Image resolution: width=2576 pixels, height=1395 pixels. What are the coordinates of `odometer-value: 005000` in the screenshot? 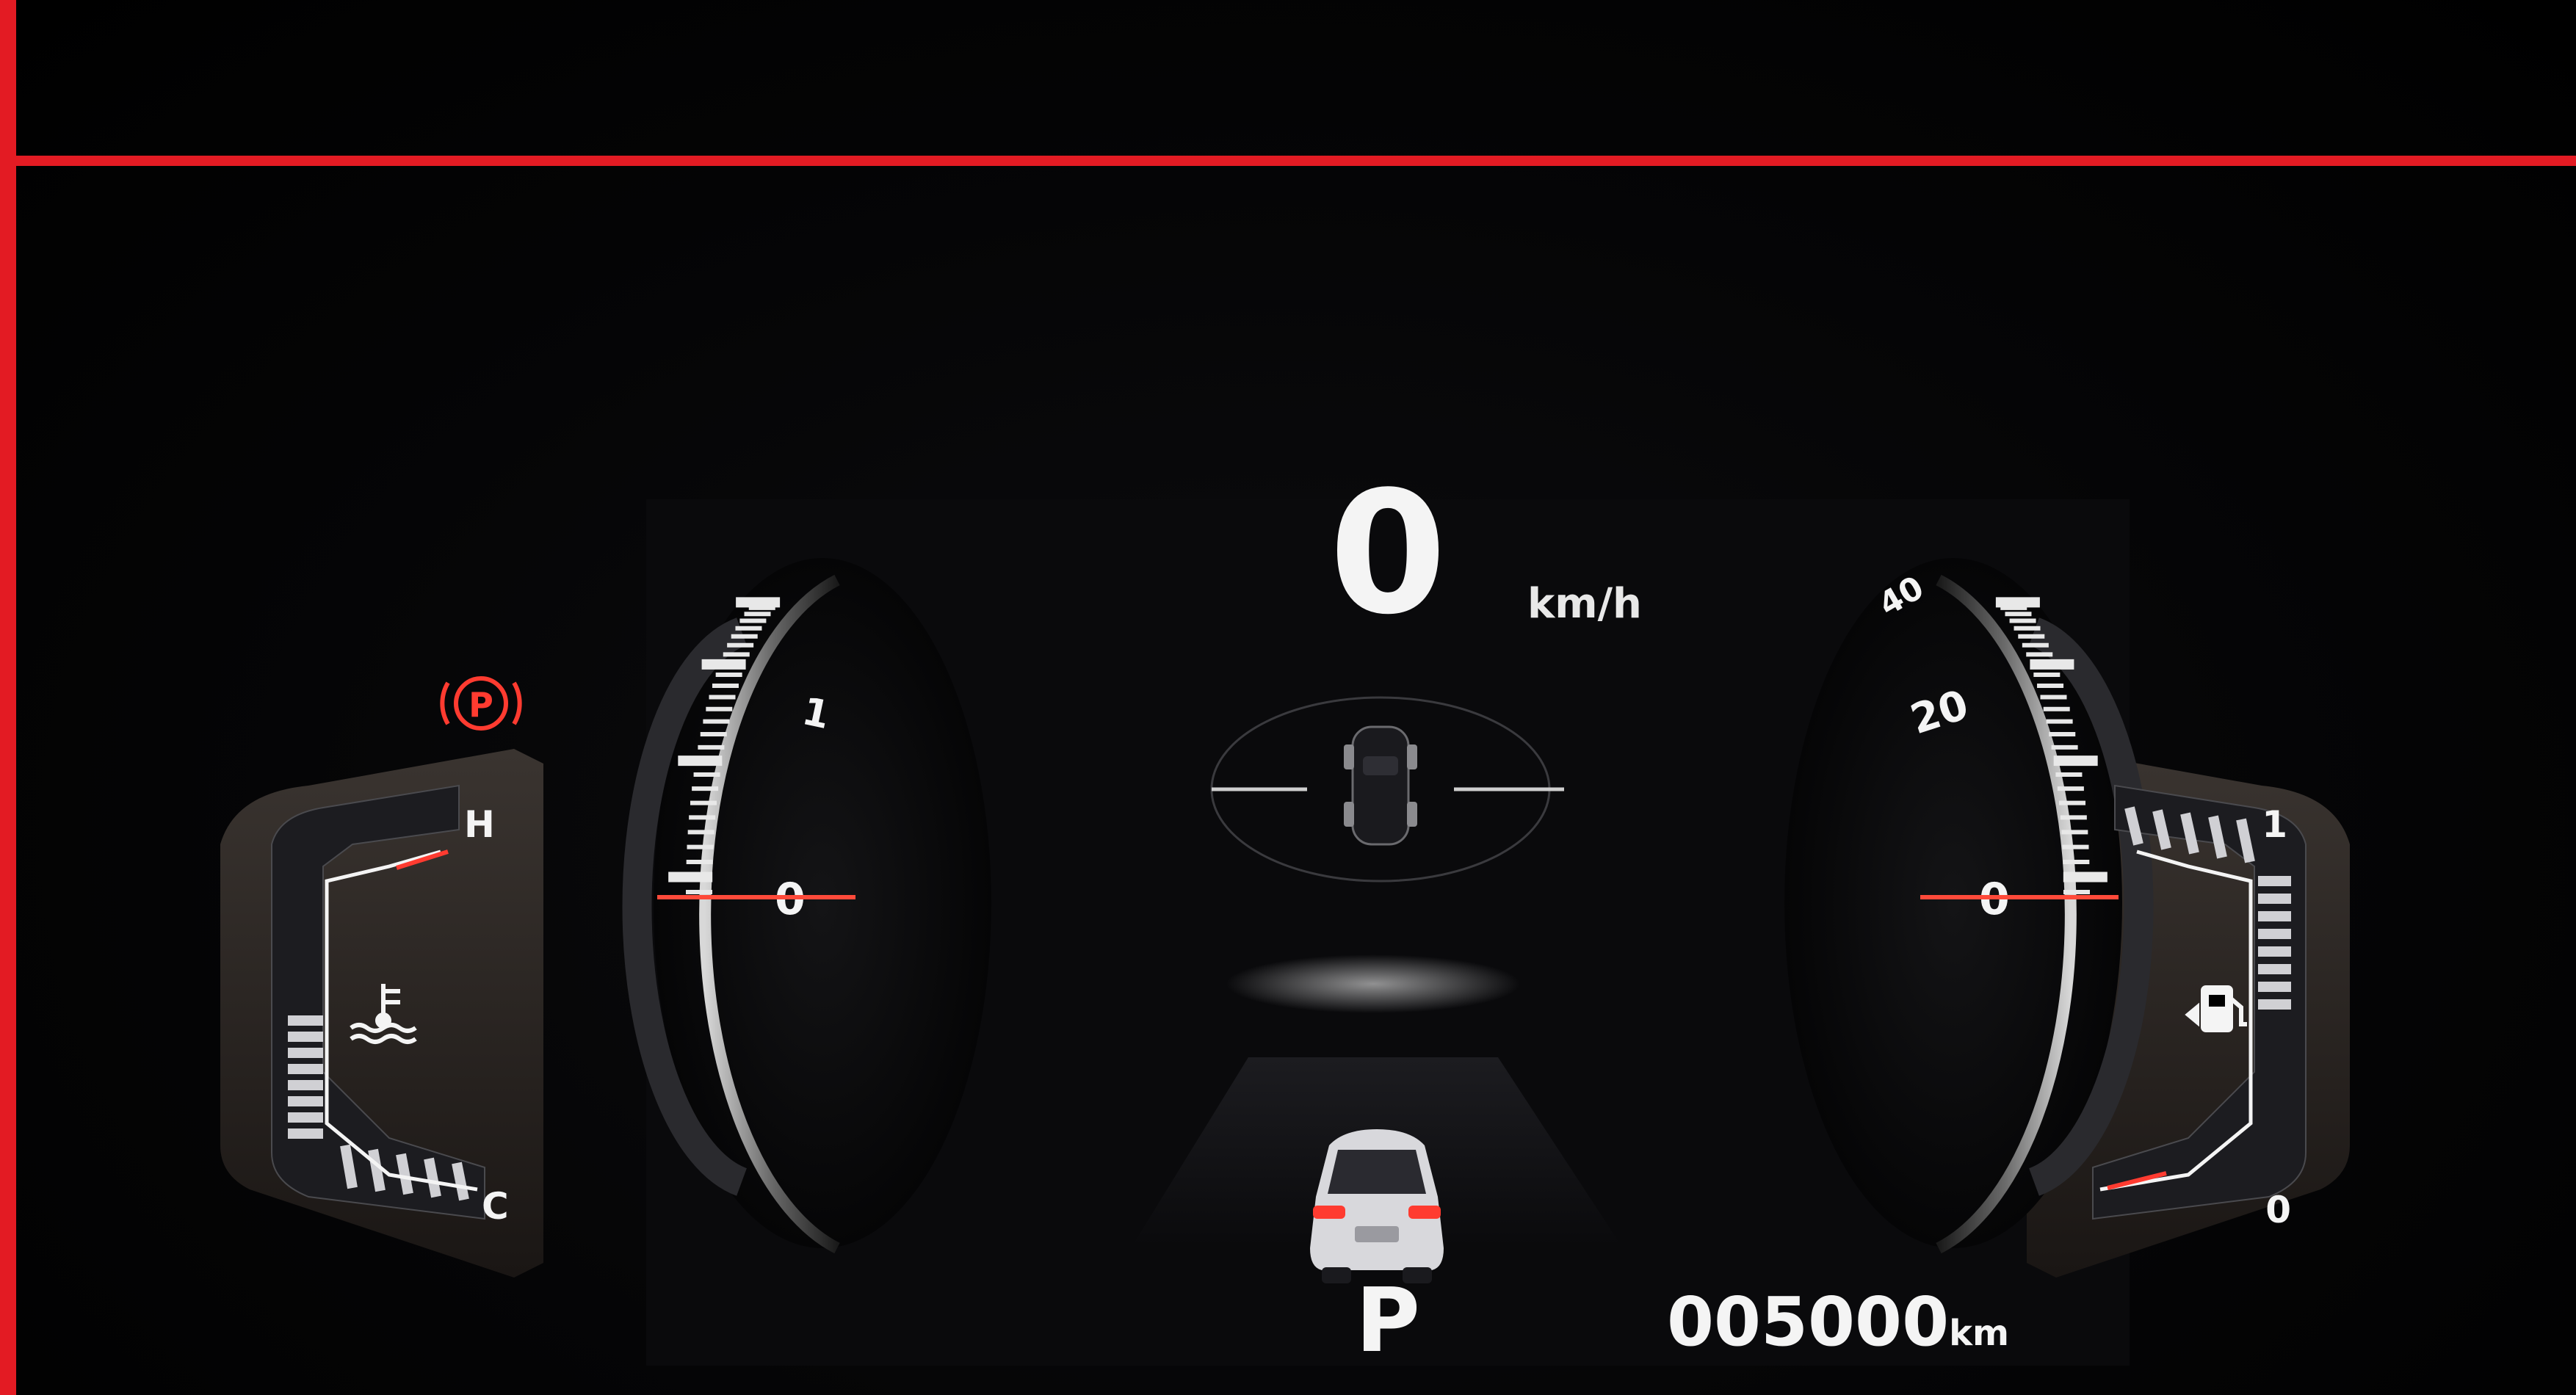 It's located at (1808, 1322).